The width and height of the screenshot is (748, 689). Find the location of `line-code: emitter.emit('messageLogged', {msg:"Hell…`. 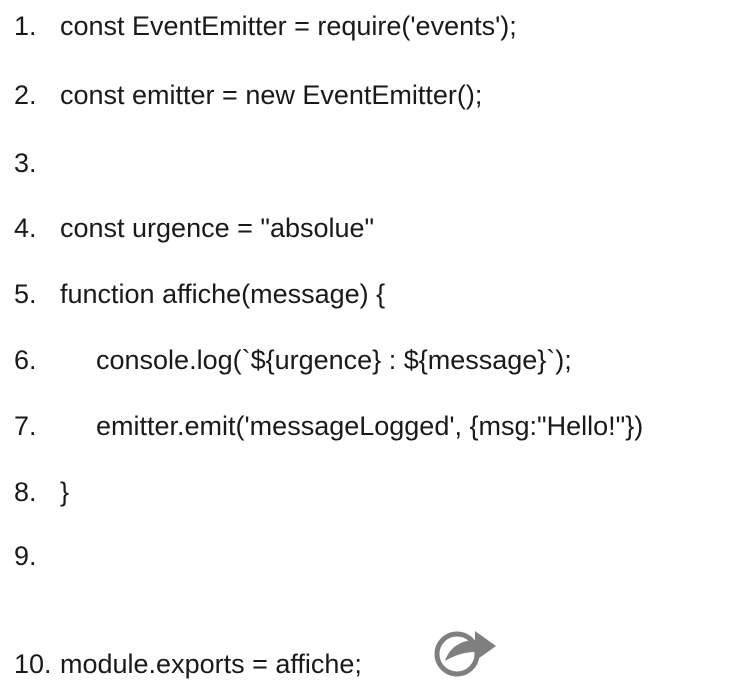

line-code: emitter.emit('messageLogged', {msg:"Hell… is located at coordinates (370, 426).